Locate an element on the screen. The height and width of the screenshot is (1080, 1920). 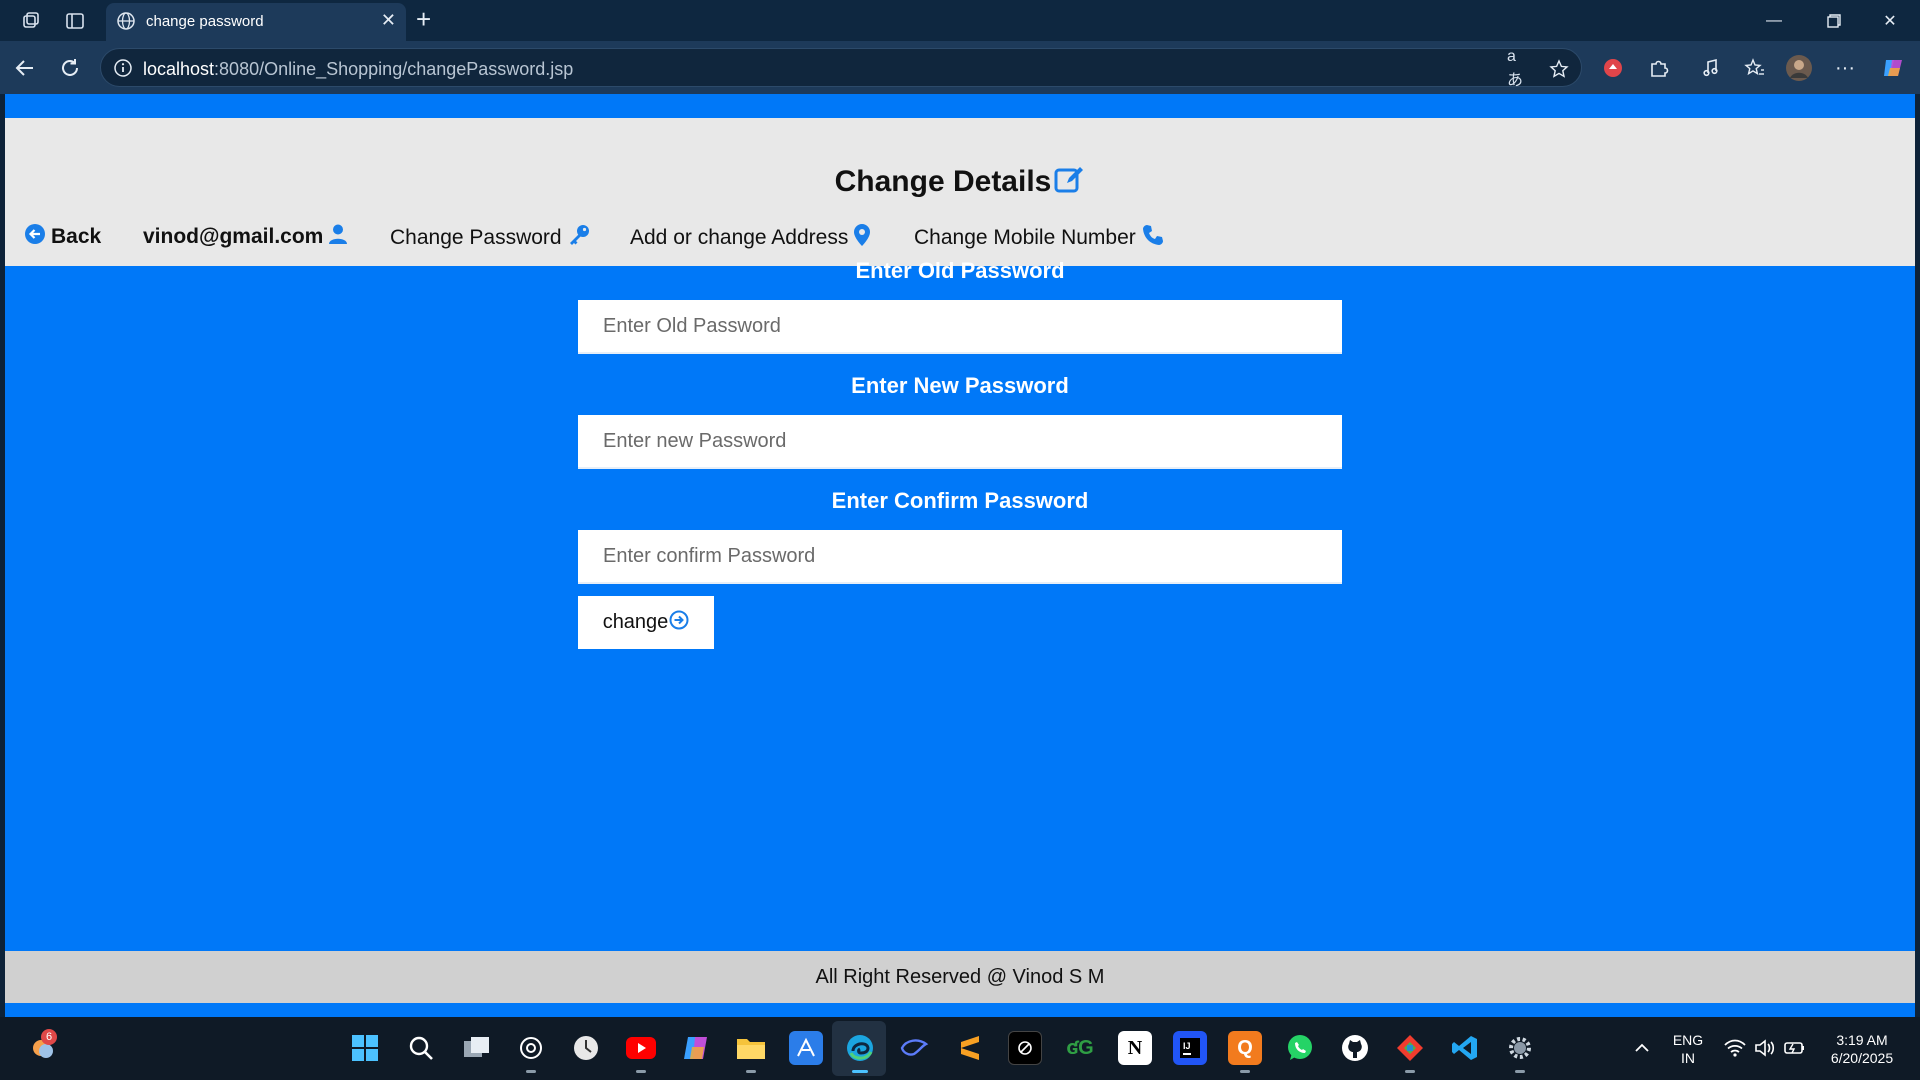
geeksforgeeks-icon: ʛG is located at coordinates (1080, 1048).